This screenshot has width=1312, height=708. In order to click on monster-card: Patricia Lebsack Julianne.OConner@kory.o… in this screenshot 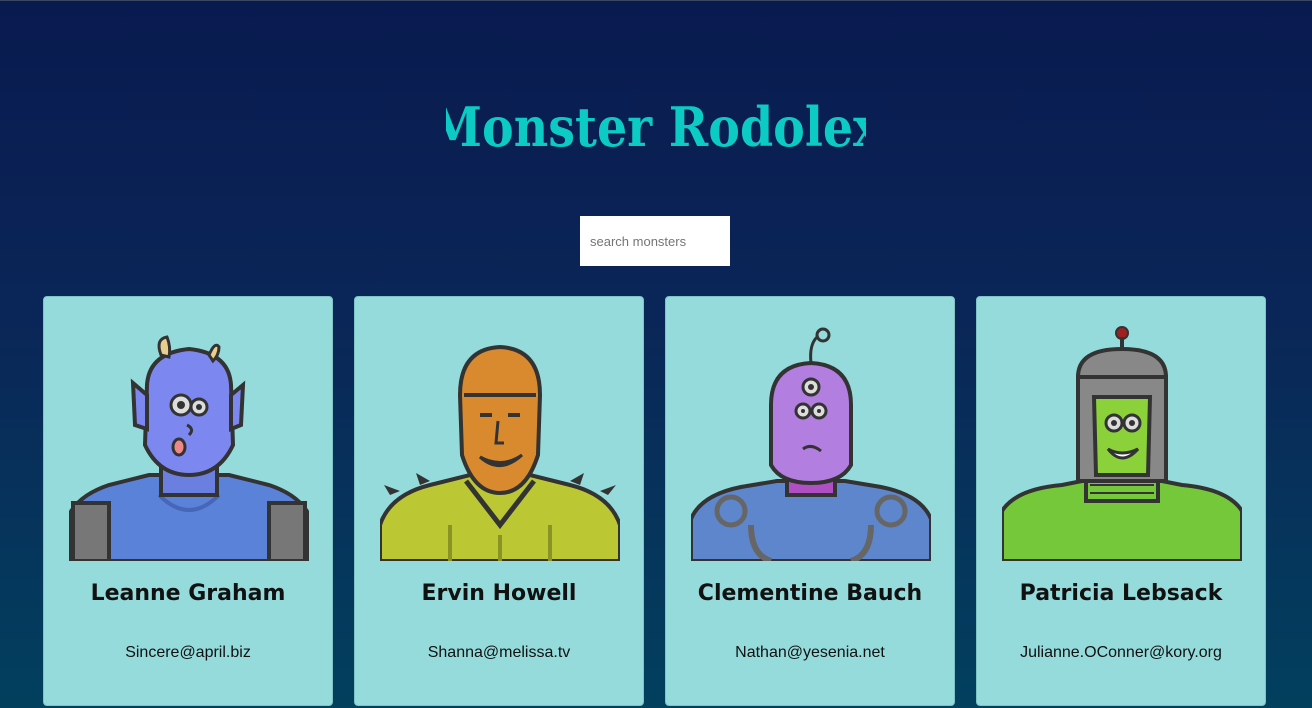, I will do `click(1121, 501)`.